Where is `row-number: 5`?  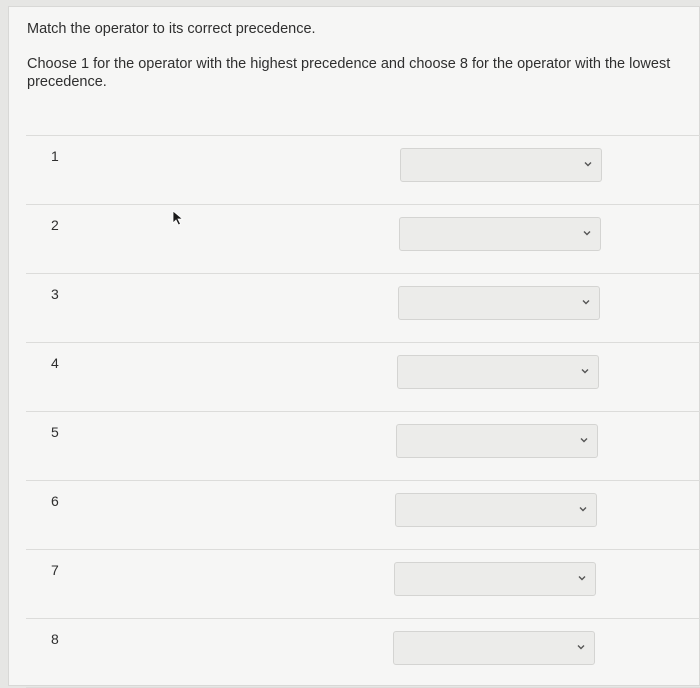
row-number: 5 is located at coordinates (55, 432).